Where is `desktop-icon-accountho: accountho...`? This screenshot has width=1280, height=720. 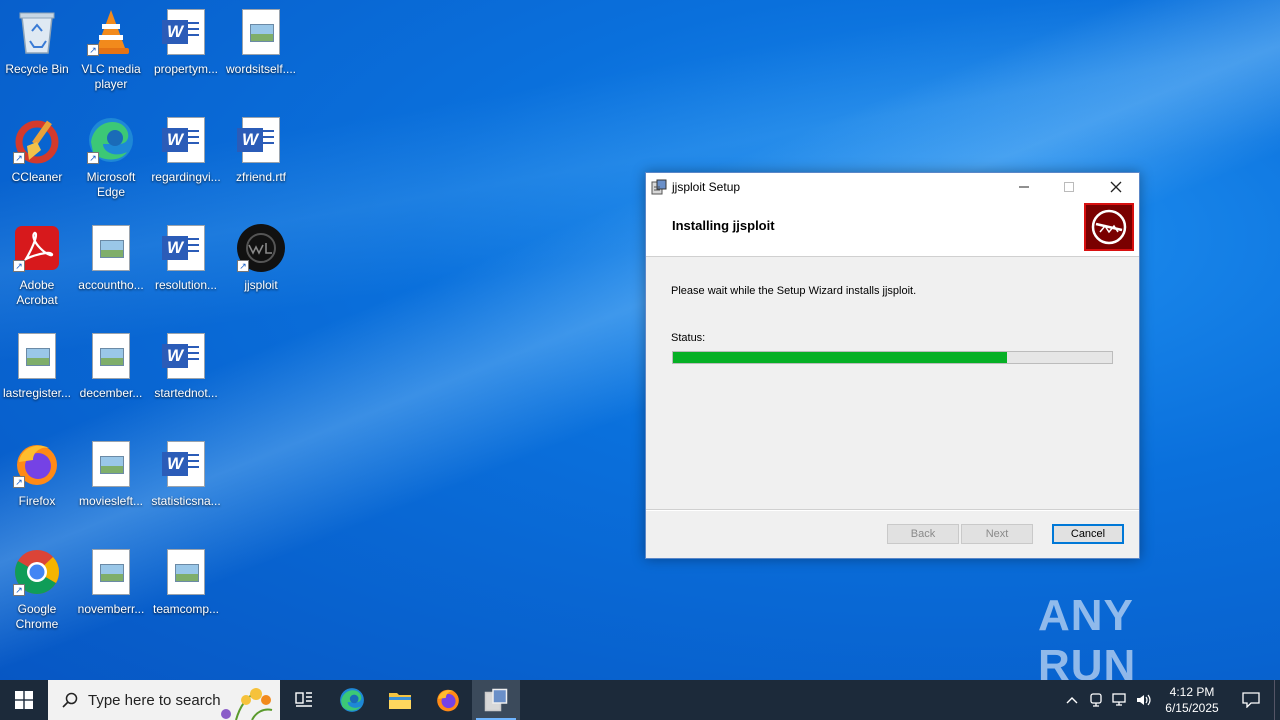 desktop-icon-accountho: accountho... is located at coordinates (111, 274).